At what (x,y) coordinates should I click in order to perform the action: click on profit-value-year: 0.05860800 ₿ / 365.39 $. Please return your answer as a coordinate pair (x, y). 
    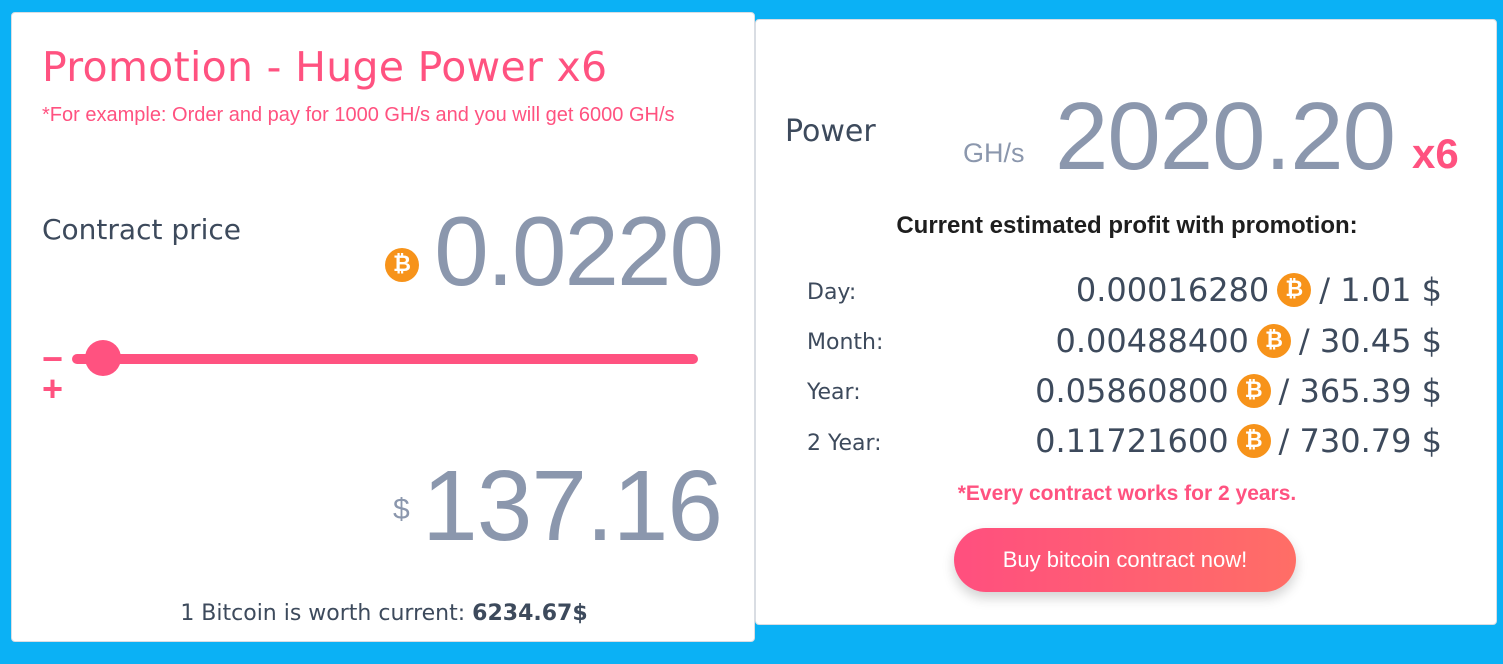
    Looking at the image, I should click on (1238, 391).